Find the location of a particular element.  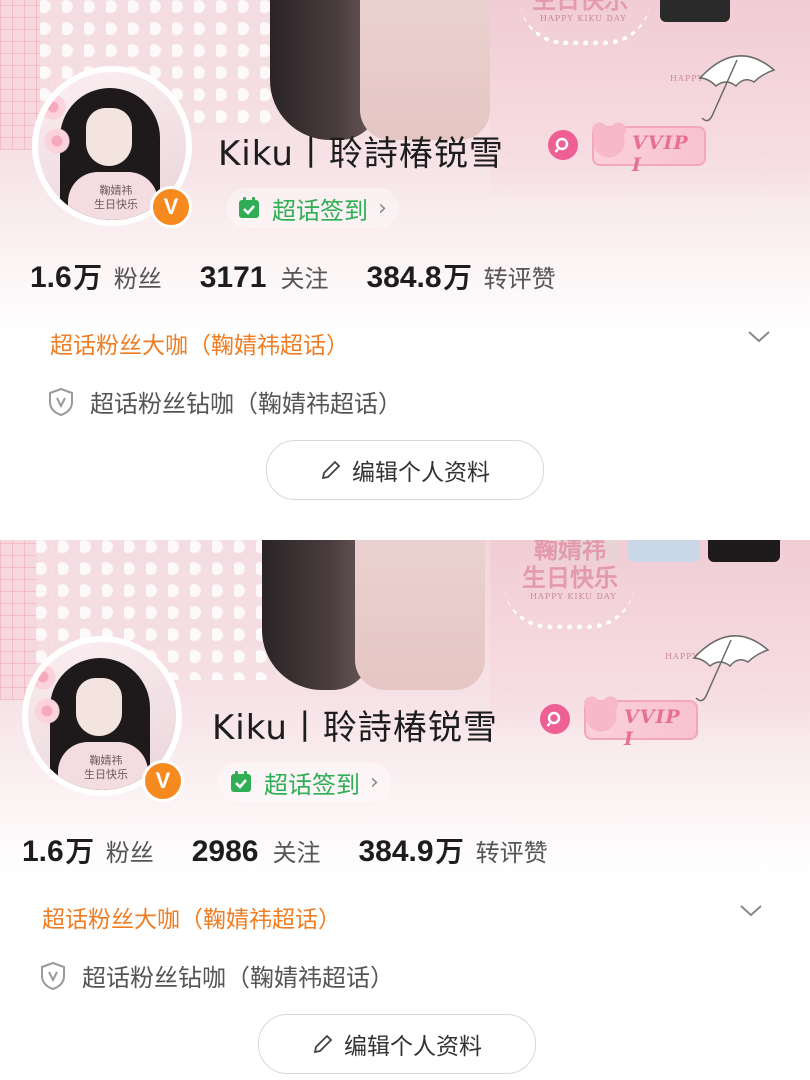

stat-interactions: 384.8 万 转评赞 is located at coordinates (460, 276).